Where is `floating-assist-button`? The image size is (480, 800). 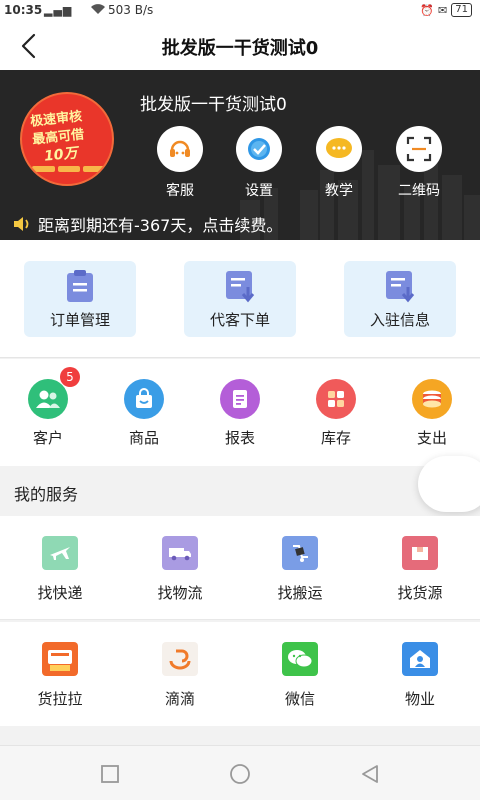 floating-assist-button is located at coordinates (449, 484).